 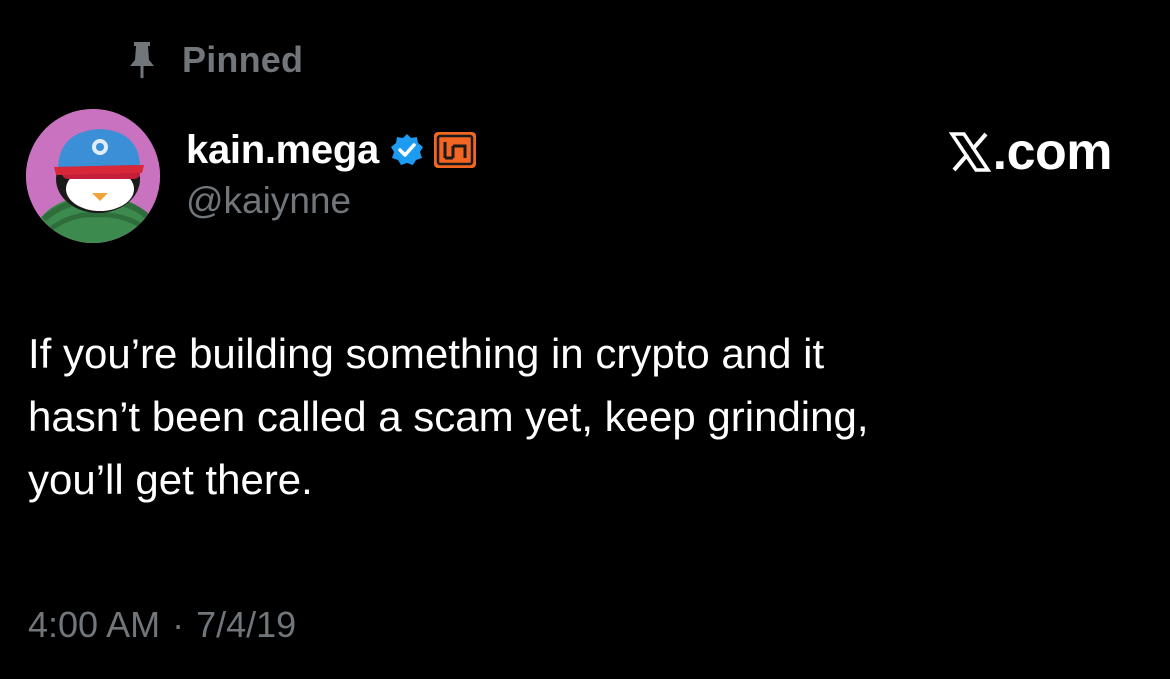 What do you see at coordinates (282, 150) in the screenshot?
I see `display-name: kain.mega` at bounding box center [282, 150].